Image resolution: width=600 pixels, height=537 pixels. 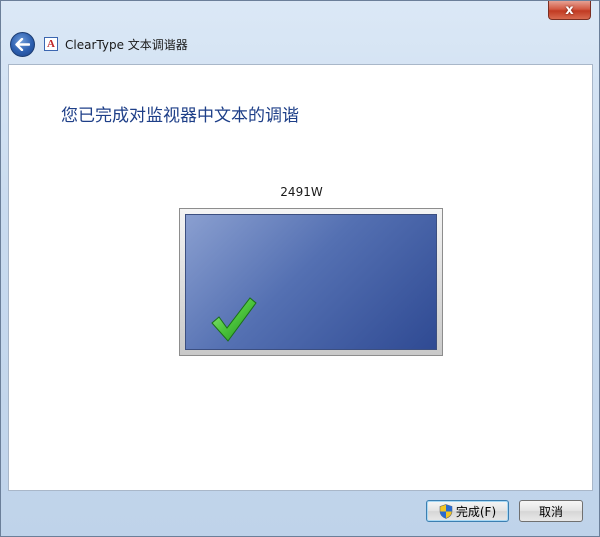 I want to click on window-title: ClearType 文本调谐器, so click(x=126, y=45).